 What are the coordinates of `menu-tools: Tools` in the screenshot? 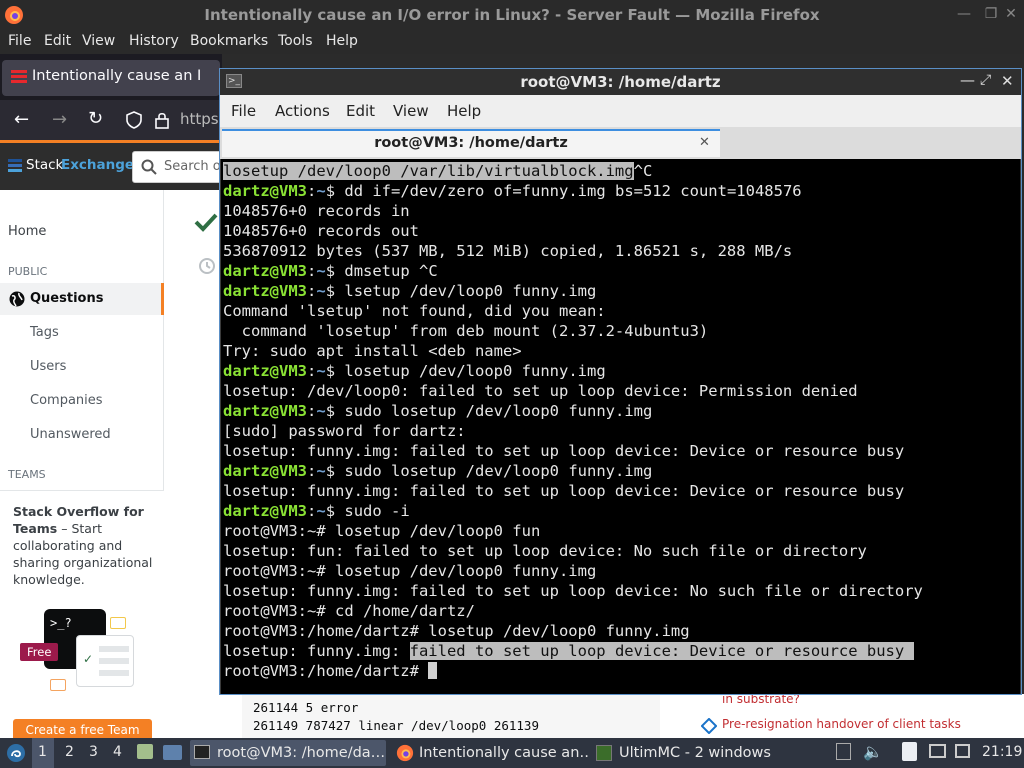 It's located at (295, 41).